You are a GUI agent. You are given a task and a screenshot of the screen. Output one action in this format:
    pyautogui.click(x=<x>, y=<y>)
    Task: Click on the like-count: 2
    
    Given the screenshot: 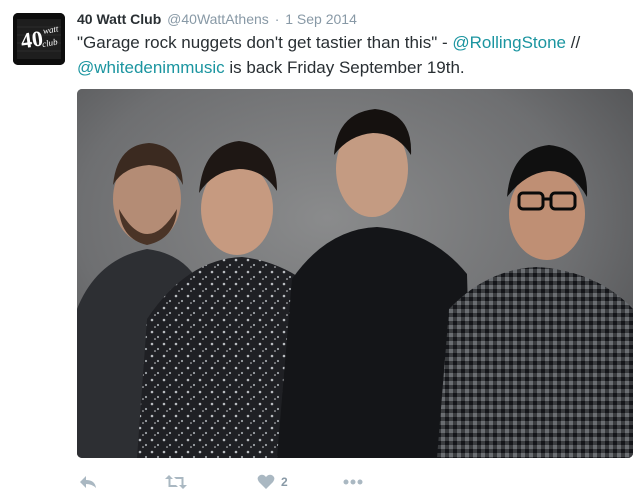 What is the action you would take?
    pyautogui.click(x=284, y=482)
    